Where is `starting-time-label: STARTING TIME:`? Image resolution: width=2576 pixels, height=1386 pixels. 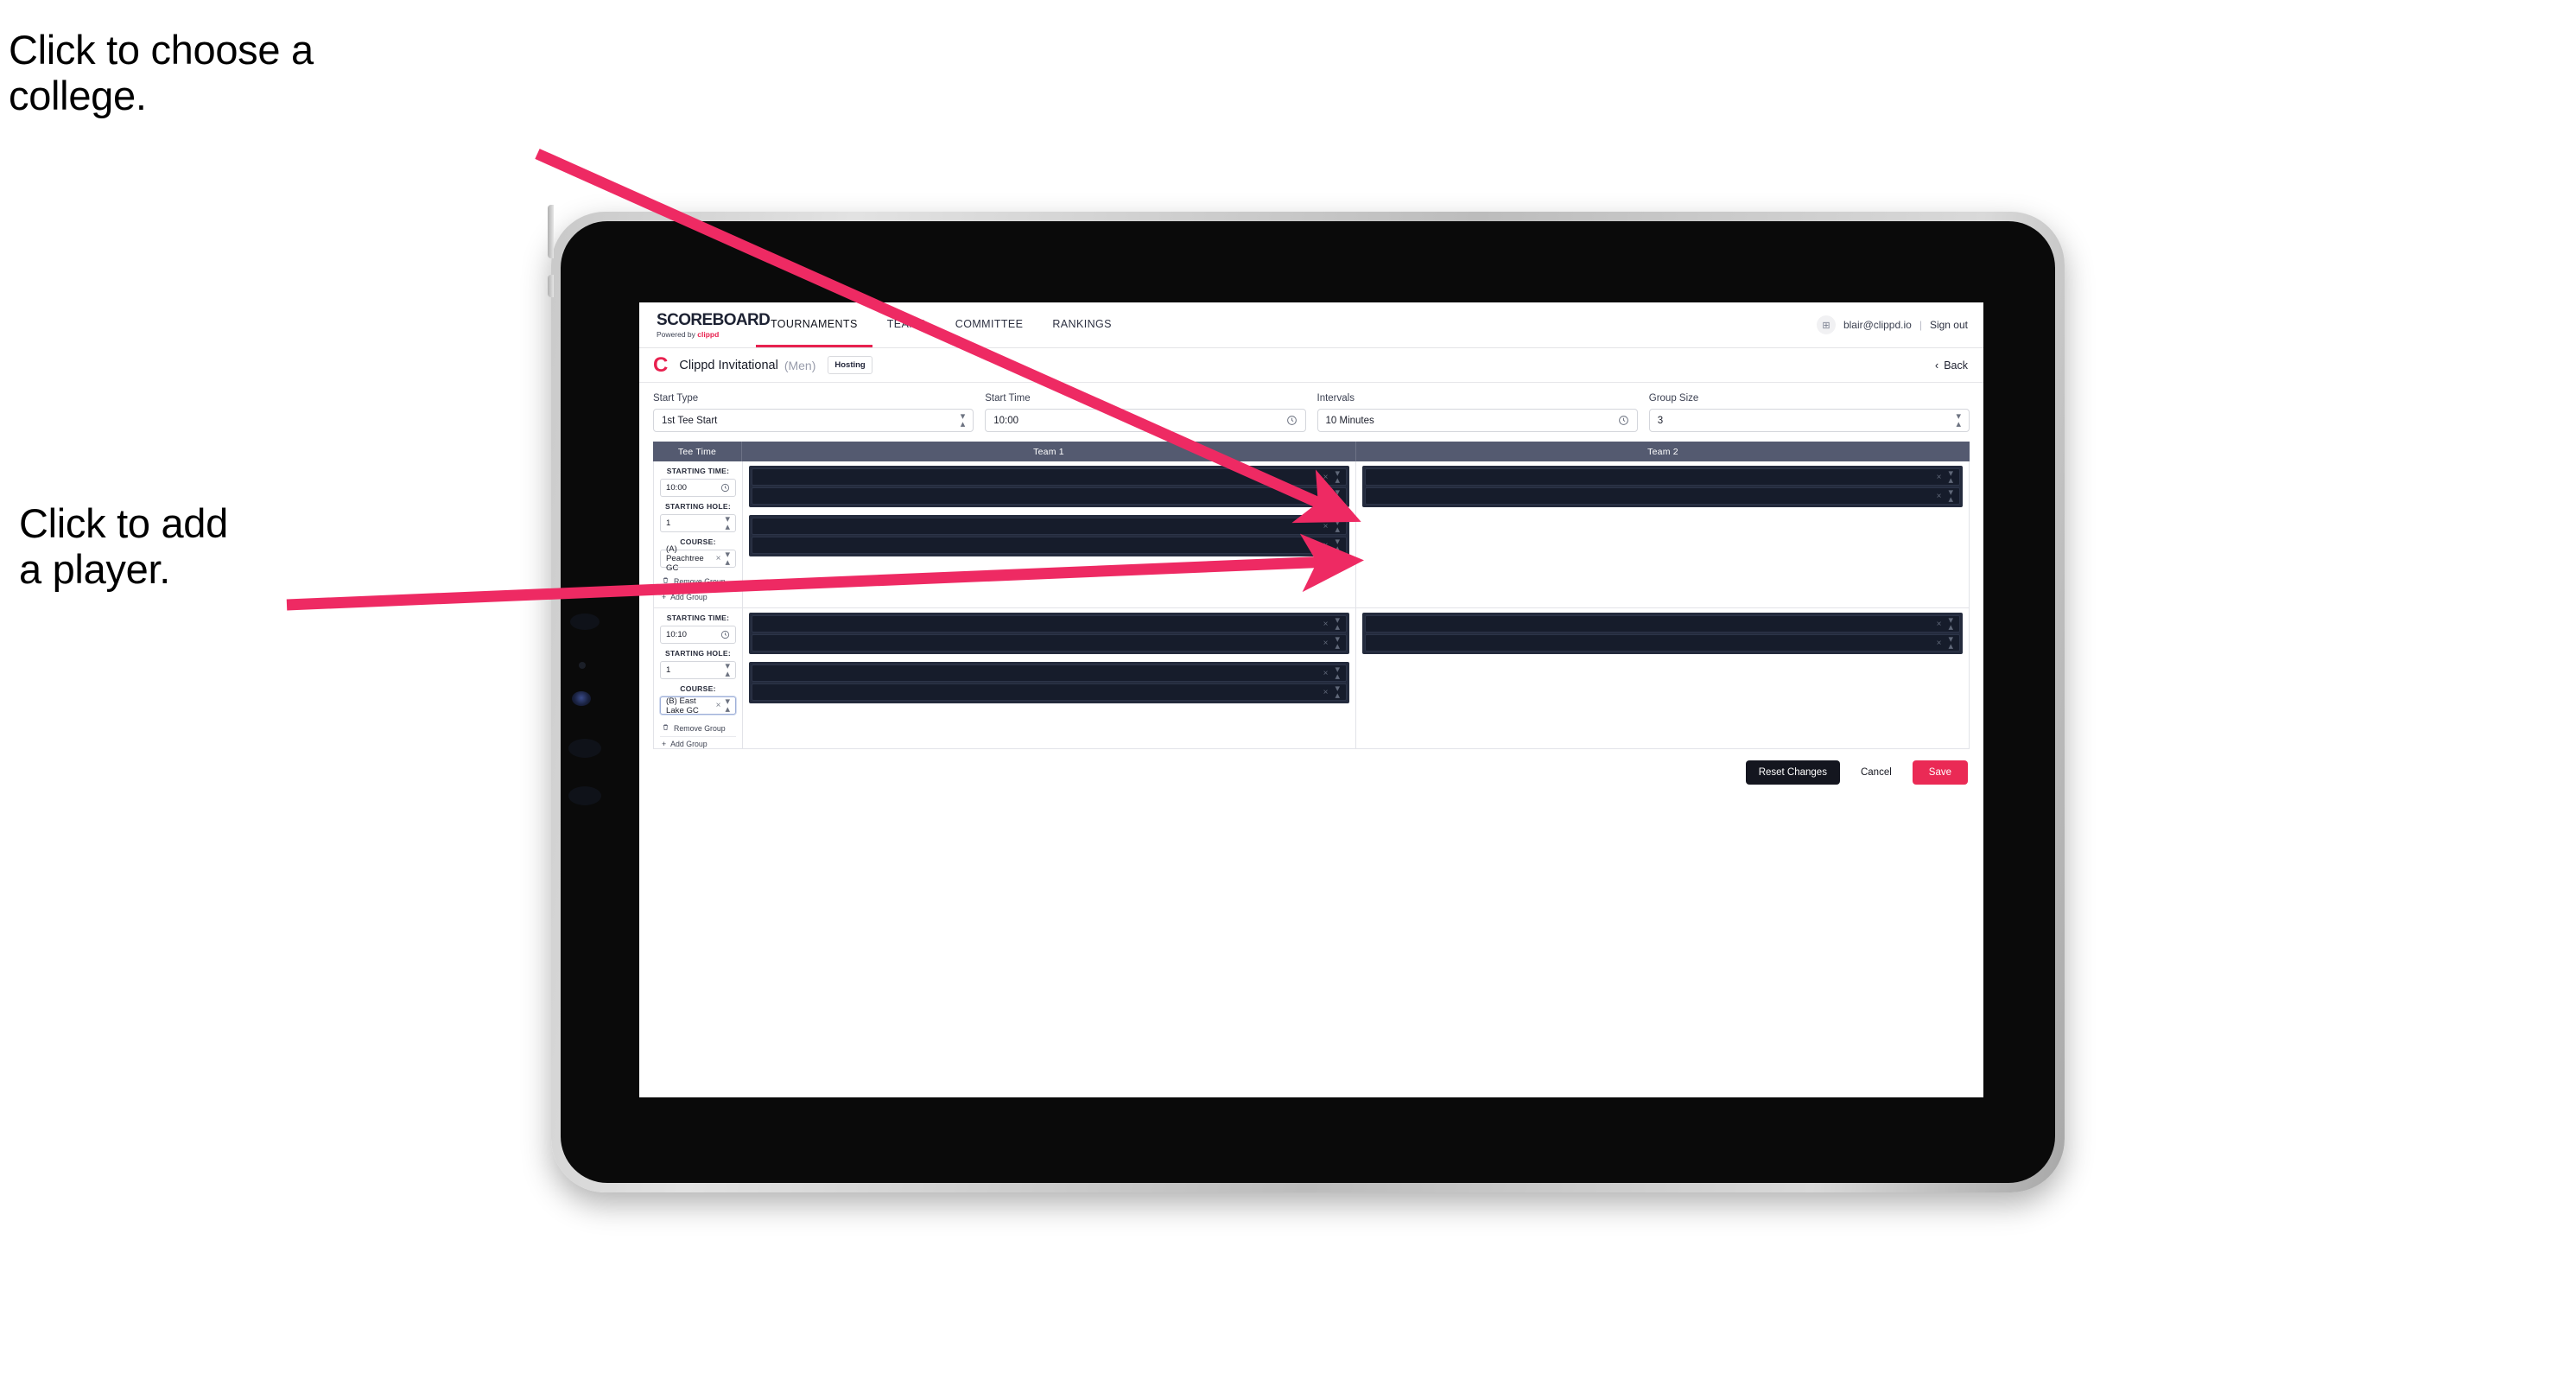
starting-time-label: STARTING TIME: is located at coordinates (698, 471).